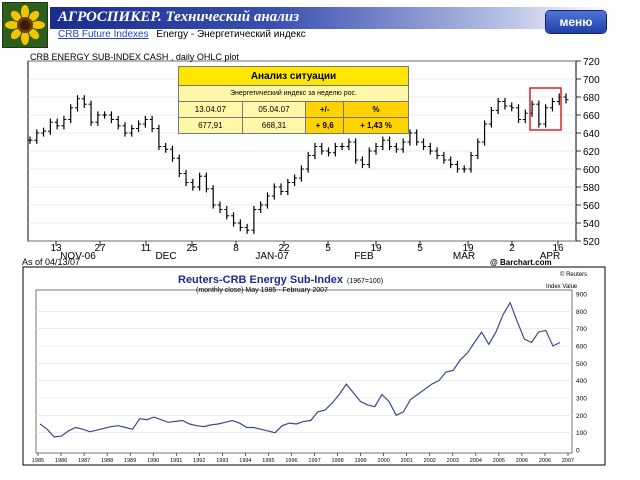  I want to click on daily-day-tick-label: 25, so click(192, 248).